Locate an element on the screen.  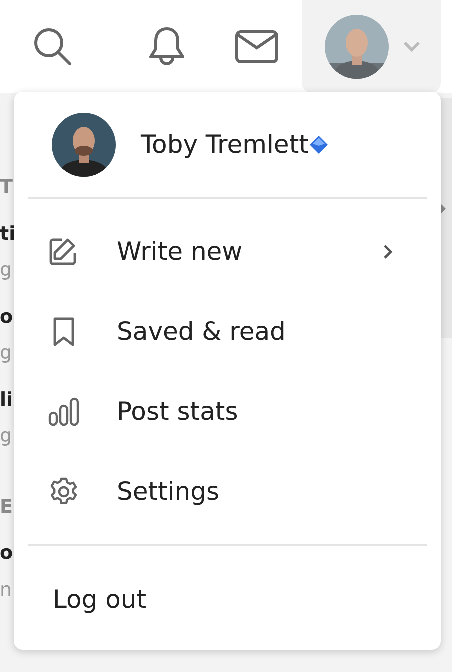
menu-item: Saved & read is located at coordinates (227, 332).